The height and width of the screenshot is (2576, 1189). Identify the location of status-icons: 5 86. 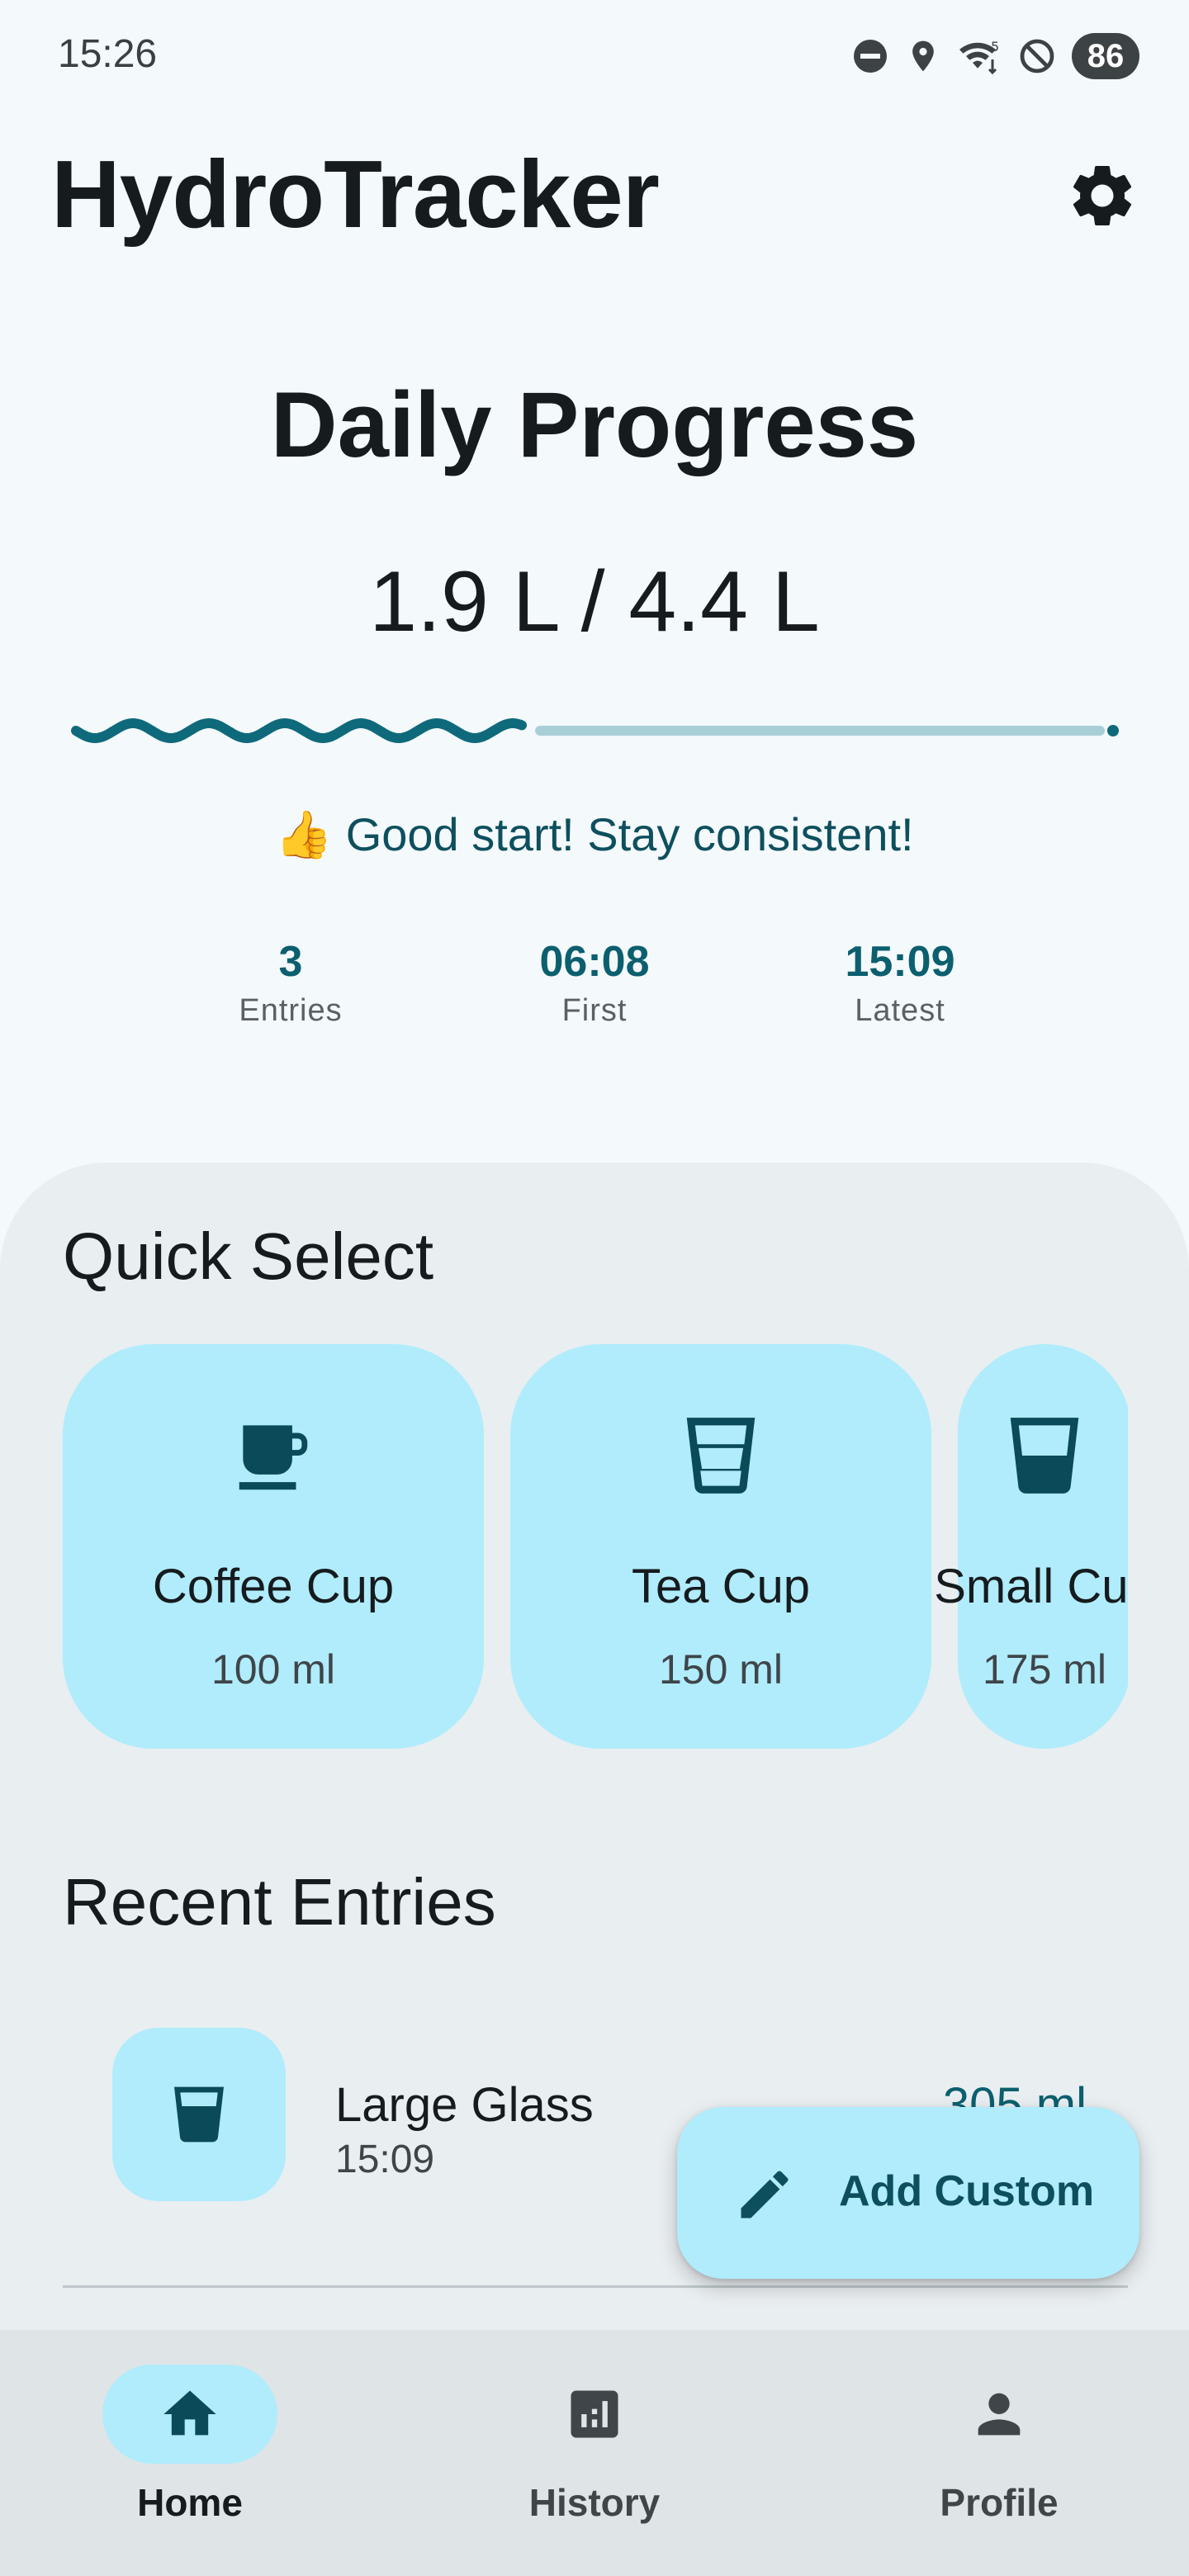
(994, 56).